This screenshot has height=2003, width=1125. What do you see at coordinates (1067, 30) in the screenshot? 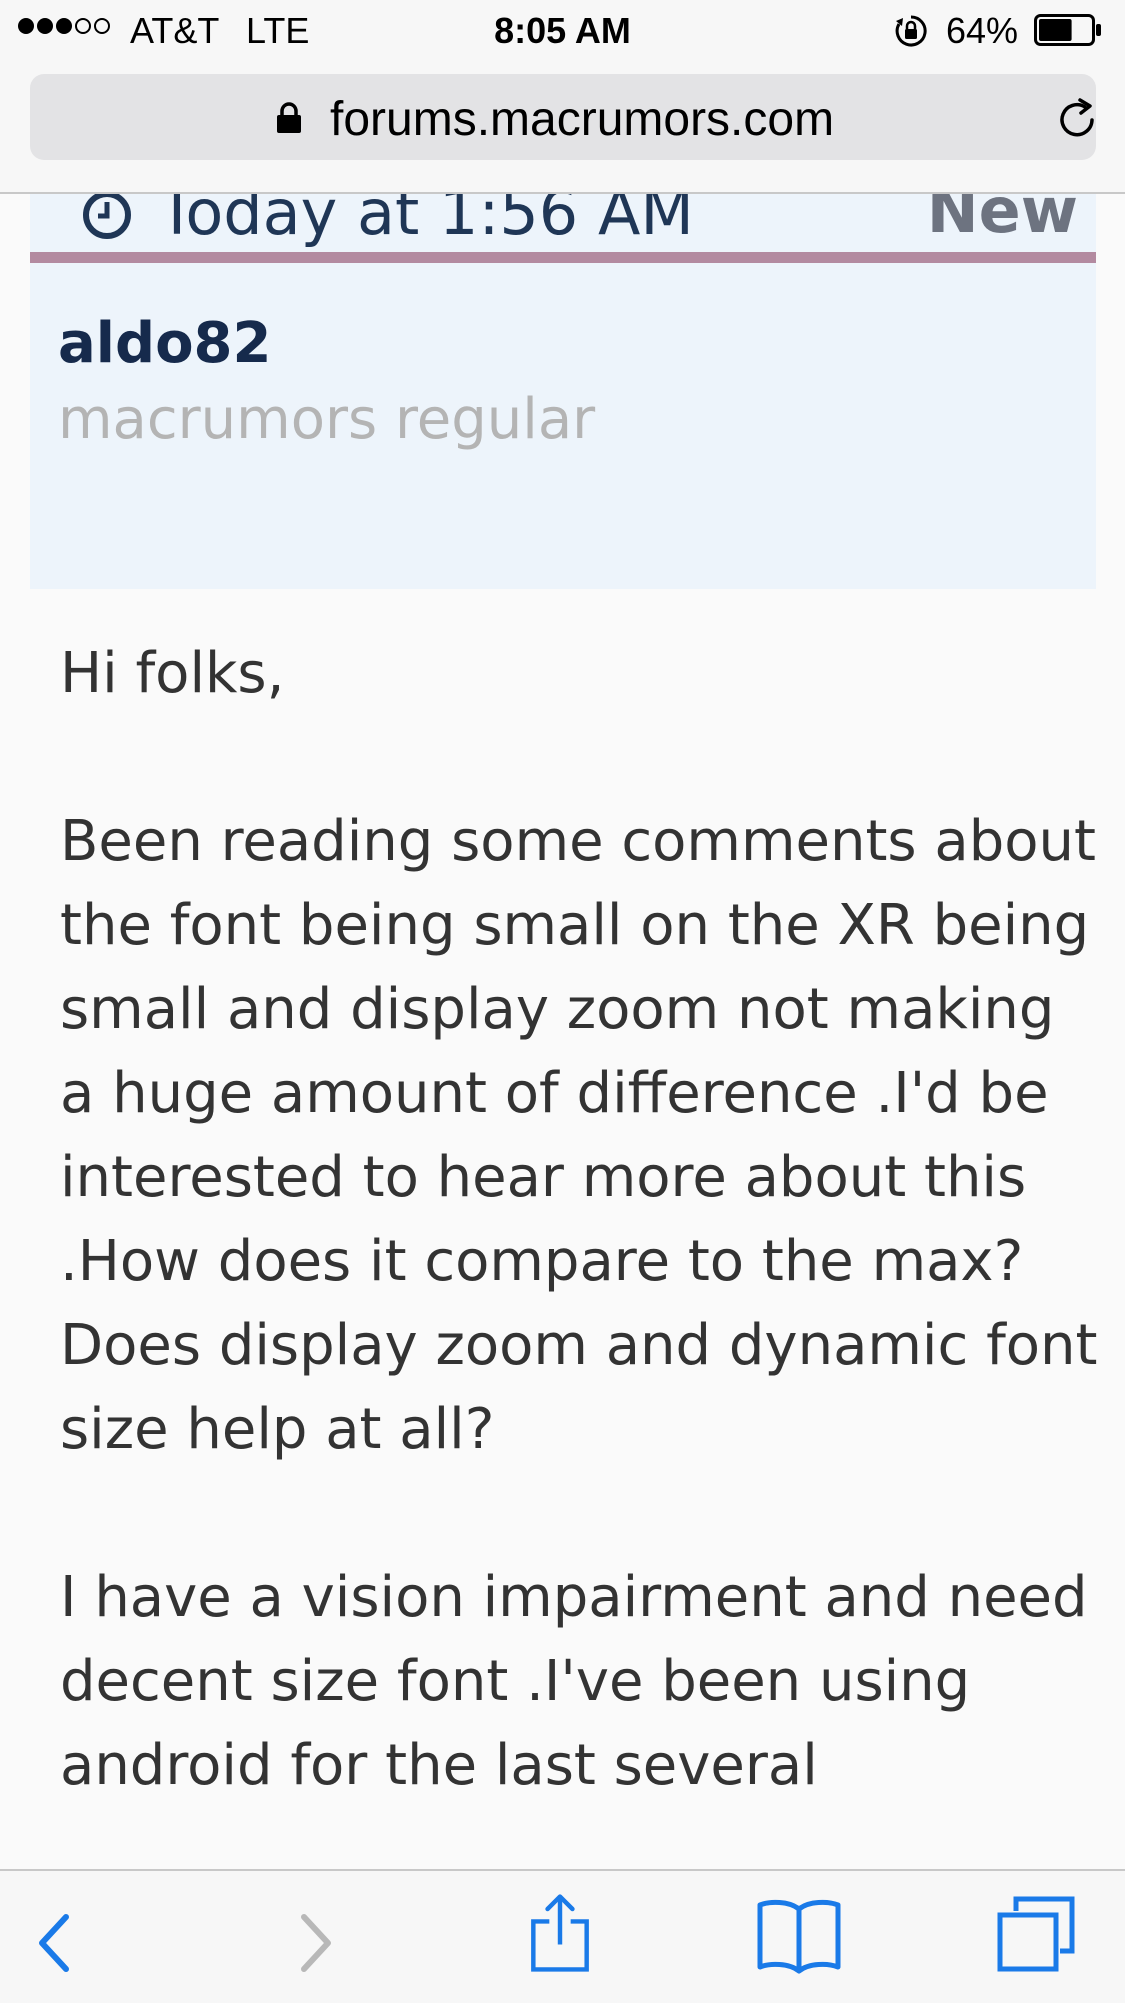
I see `battery-icon` at bounding box center [1067, 30].